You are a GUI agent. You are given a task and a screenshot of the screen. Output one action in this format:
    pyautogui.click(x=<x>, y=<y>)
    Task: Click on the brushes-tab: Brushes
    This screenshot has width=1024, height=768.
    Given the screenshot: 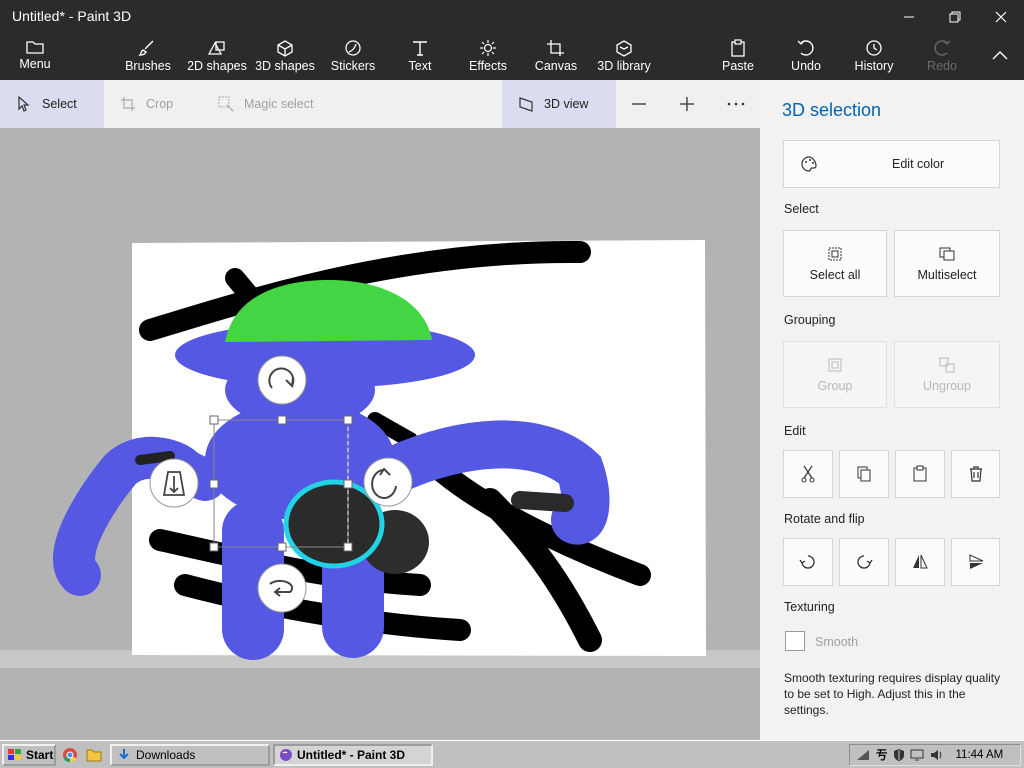 What is the action you would take?
    pyautogui.click(x=148, y=56)
    